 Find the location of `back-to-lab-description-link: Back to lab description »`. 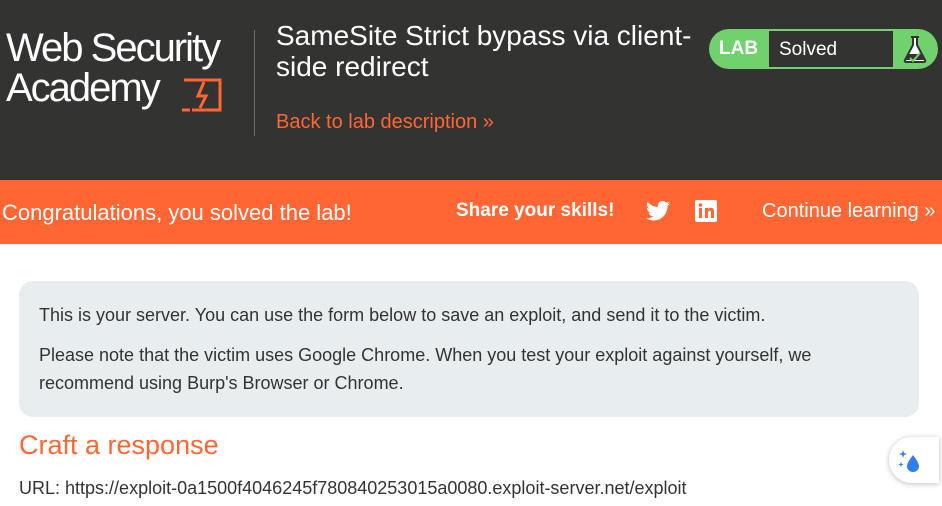

back-to-lab-description-link: Back to lab description » is located at coordinates (385, 122).